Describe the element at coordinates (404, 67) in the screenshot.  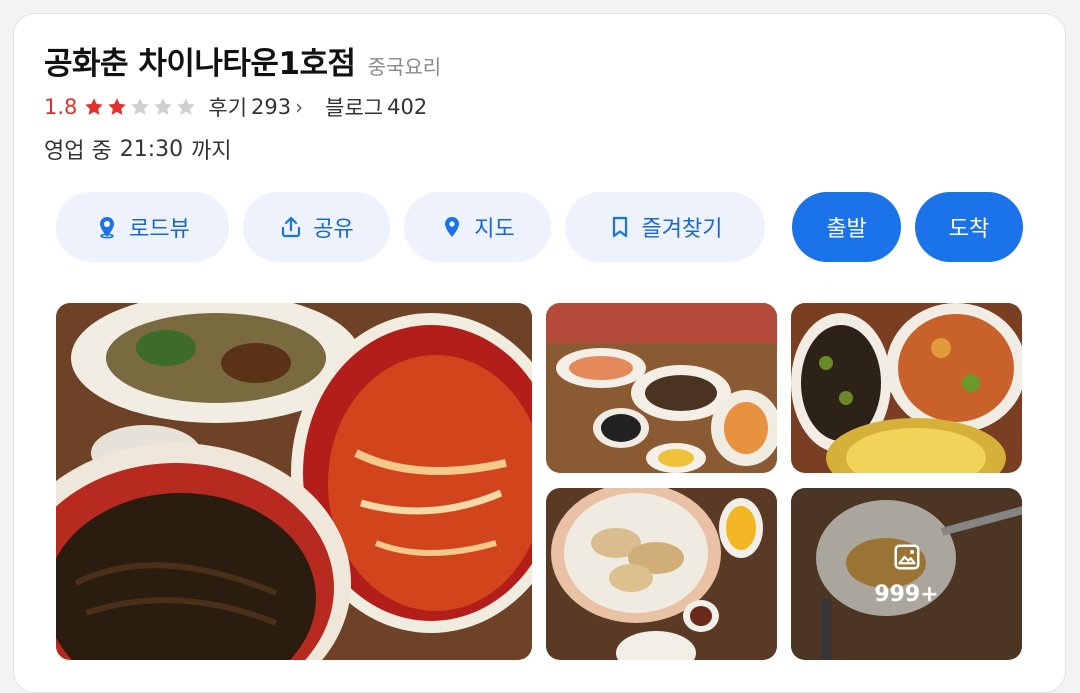
I see `place-category: 중국요리` at that location.